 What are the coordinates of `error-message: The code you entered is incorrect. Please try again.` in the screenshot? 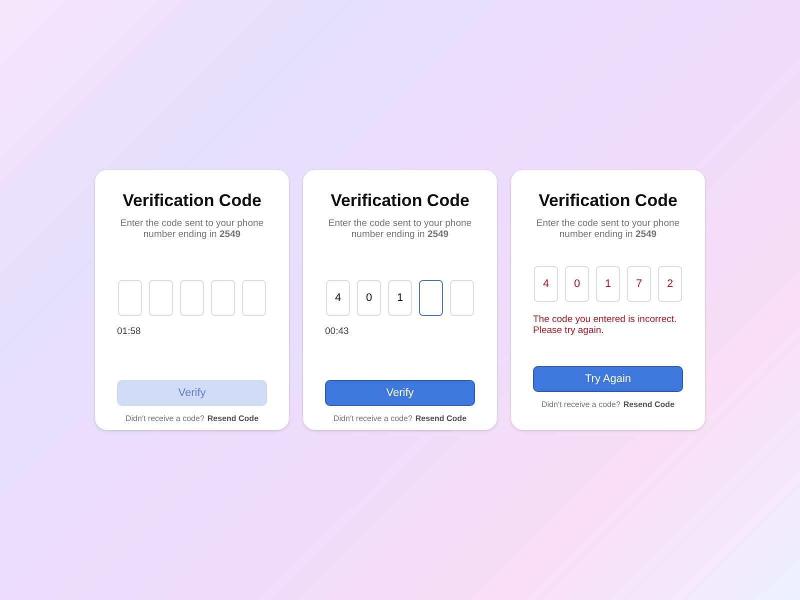 It's located at (605, 325).